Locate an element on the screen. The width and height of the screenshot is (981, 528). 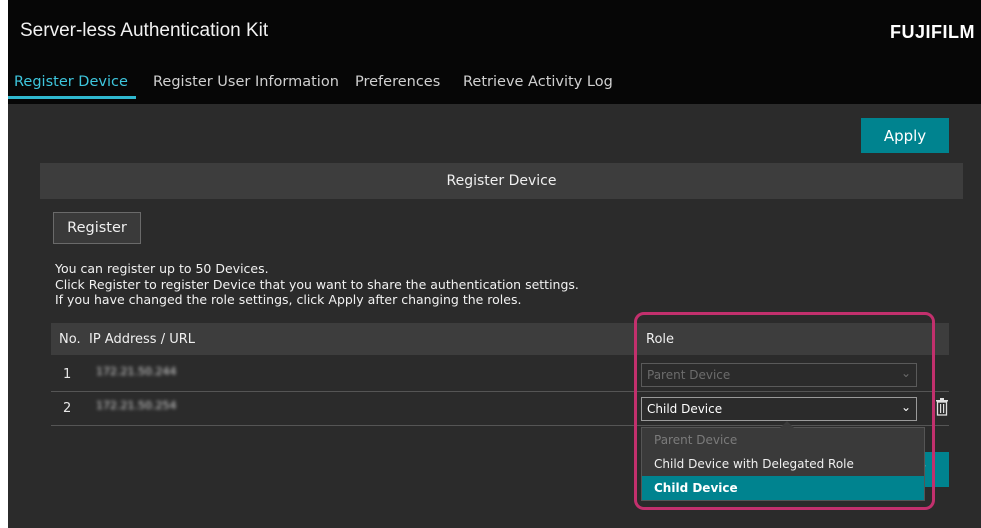
info-line: You can register up to 50 Devices. is located at coordinates (162, 268).